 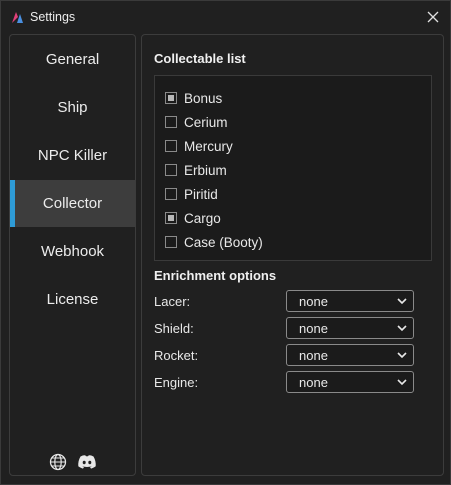 I want to click on sidebar-item-label: General, so click(x=72, y=59).